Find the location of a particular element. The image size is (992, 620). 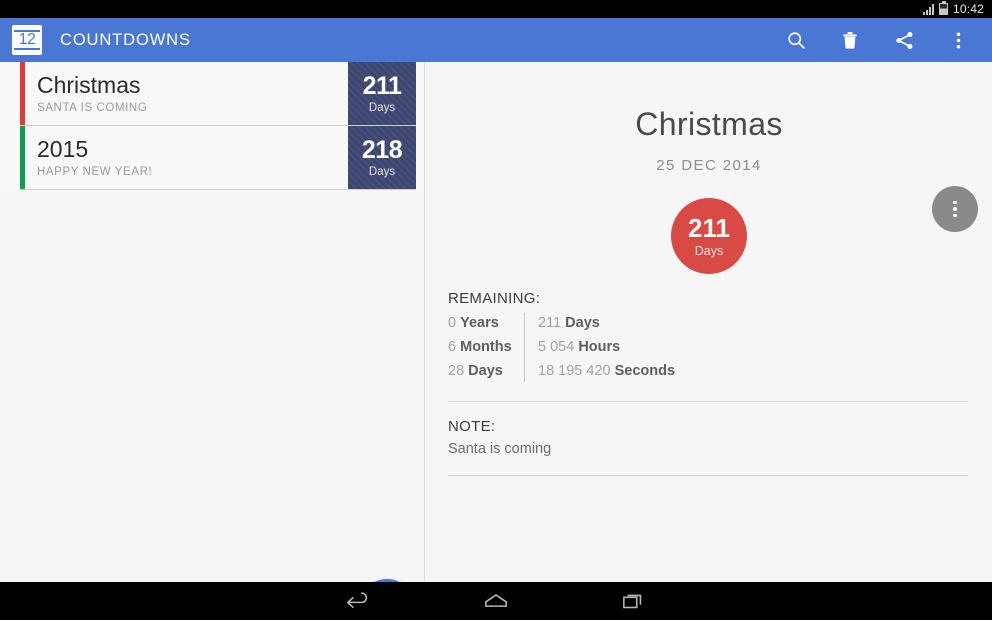

nav-recents-icon is located at coordinates (634, 601).